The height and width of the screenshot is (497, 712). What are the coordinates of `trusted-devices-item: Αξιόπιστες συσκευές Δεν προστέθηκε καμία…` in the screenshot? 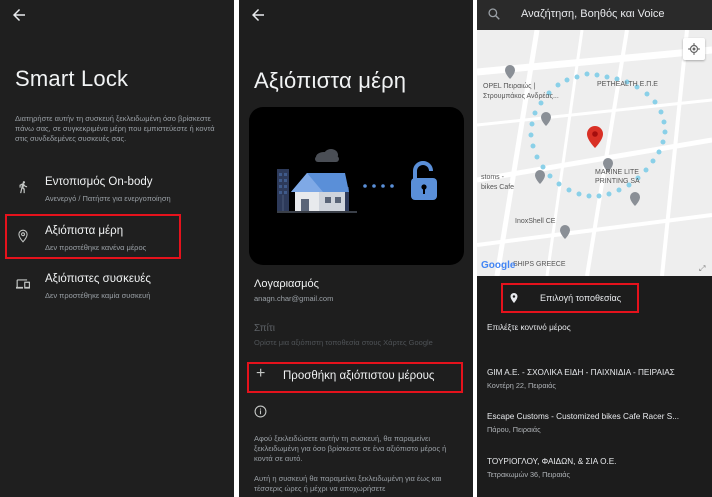 It's located at (117, 293).